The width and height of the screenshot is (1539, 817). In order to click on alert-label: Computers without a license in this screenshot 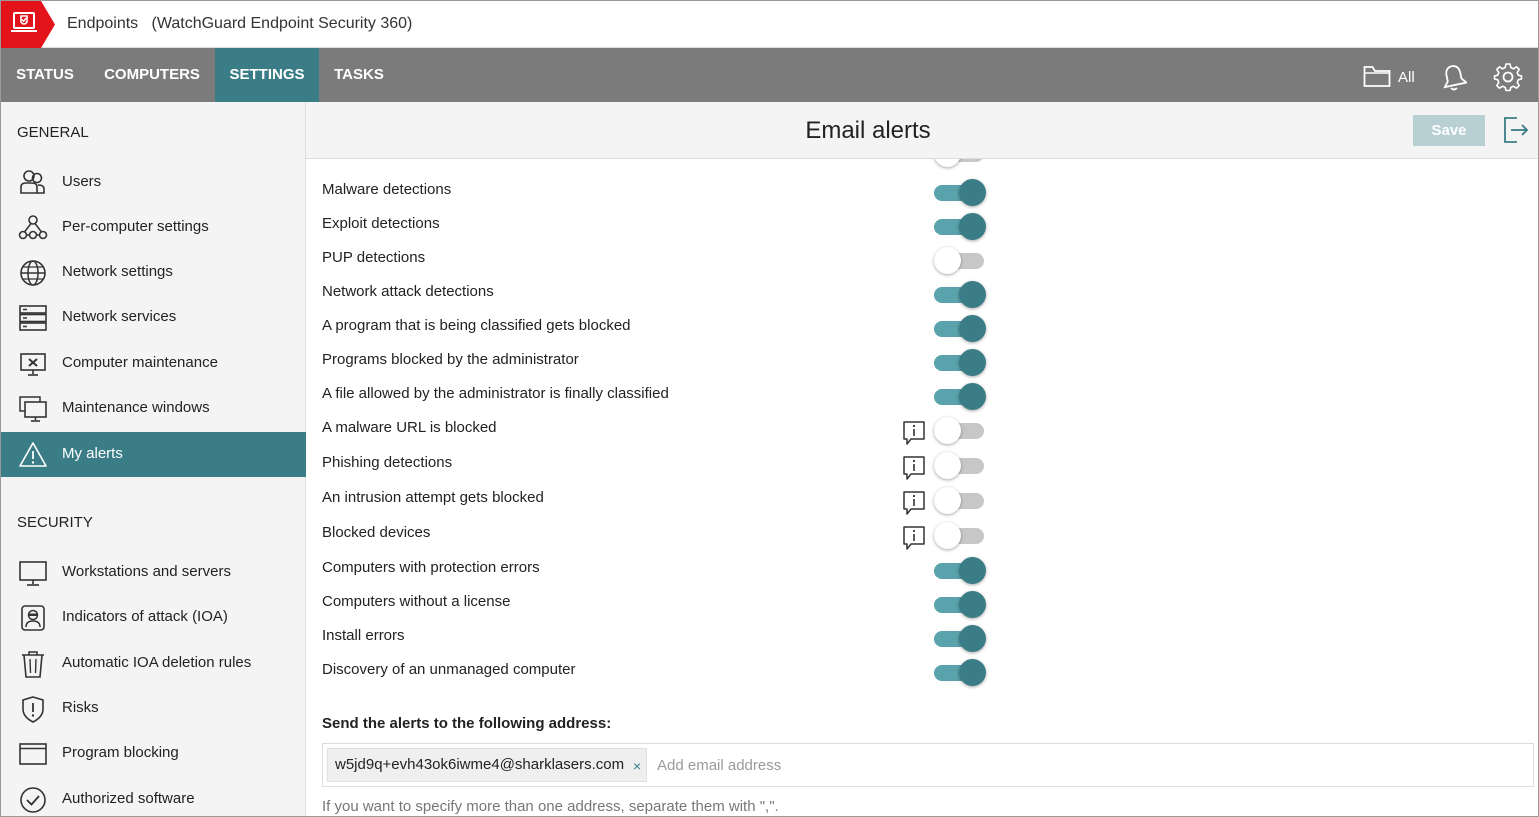, I will do `click(416, 601)`.